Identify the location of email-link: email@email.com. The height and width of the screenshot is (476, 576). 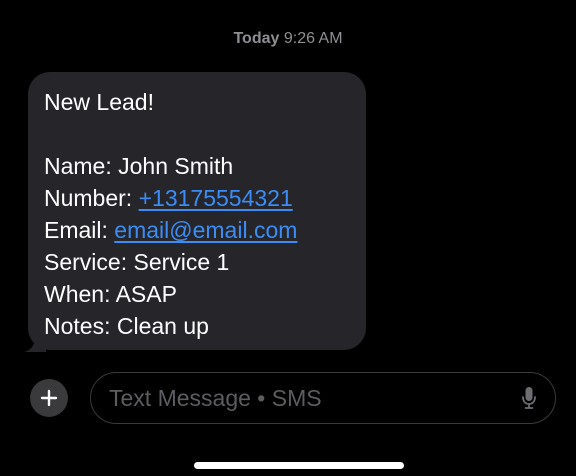
(205, 230).